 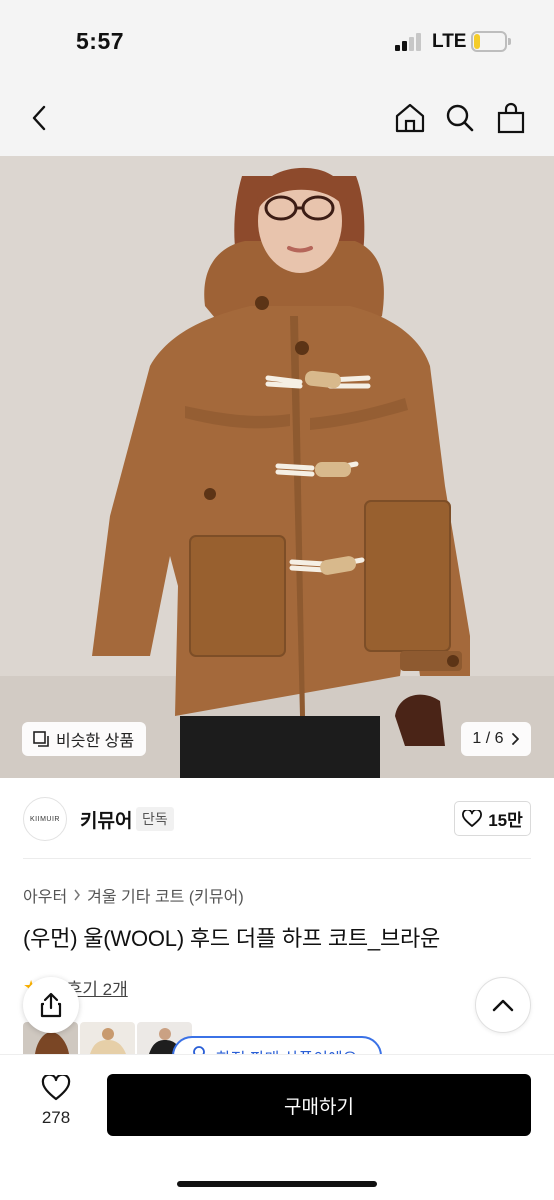 I want to click on similar-products-label: 비슷한 상품, so click(x=95, y=741).